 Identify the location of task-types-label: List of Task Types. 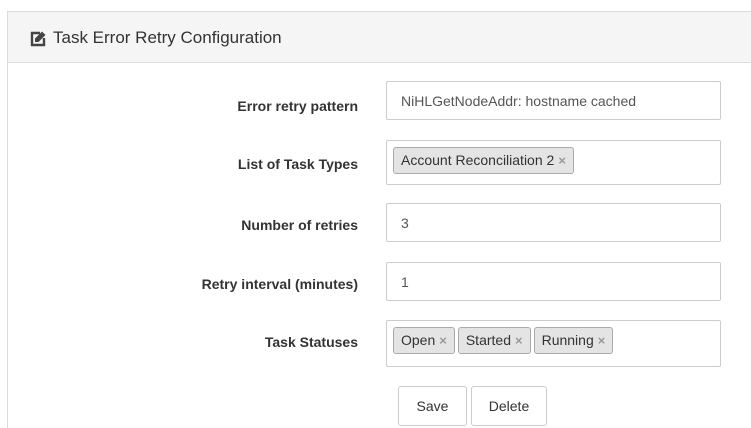
(297, 164).